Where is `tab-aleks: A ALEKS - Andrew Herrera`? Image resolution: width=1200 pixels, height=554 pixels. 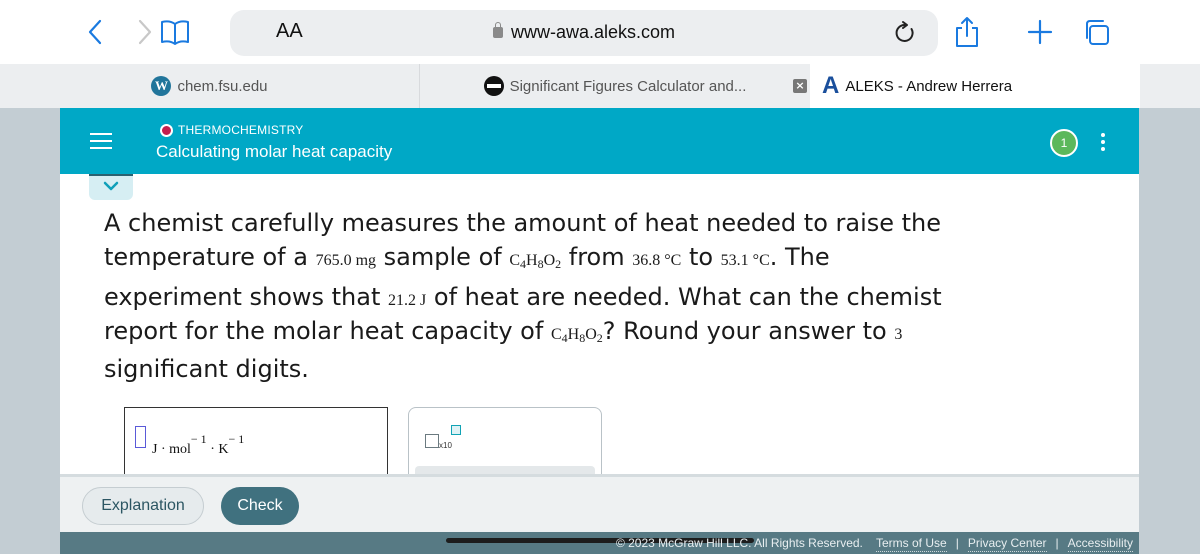 tab-aleks: A ALEKS - Andrew Herrera is located at coordinates (975, 86).